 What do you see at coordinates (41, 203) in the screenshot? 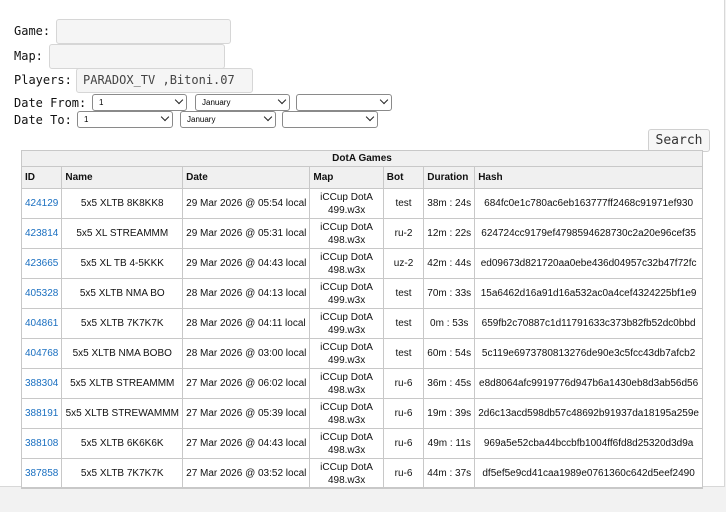
I see `game-id-link: 424129` at bounding box center [41, 203].